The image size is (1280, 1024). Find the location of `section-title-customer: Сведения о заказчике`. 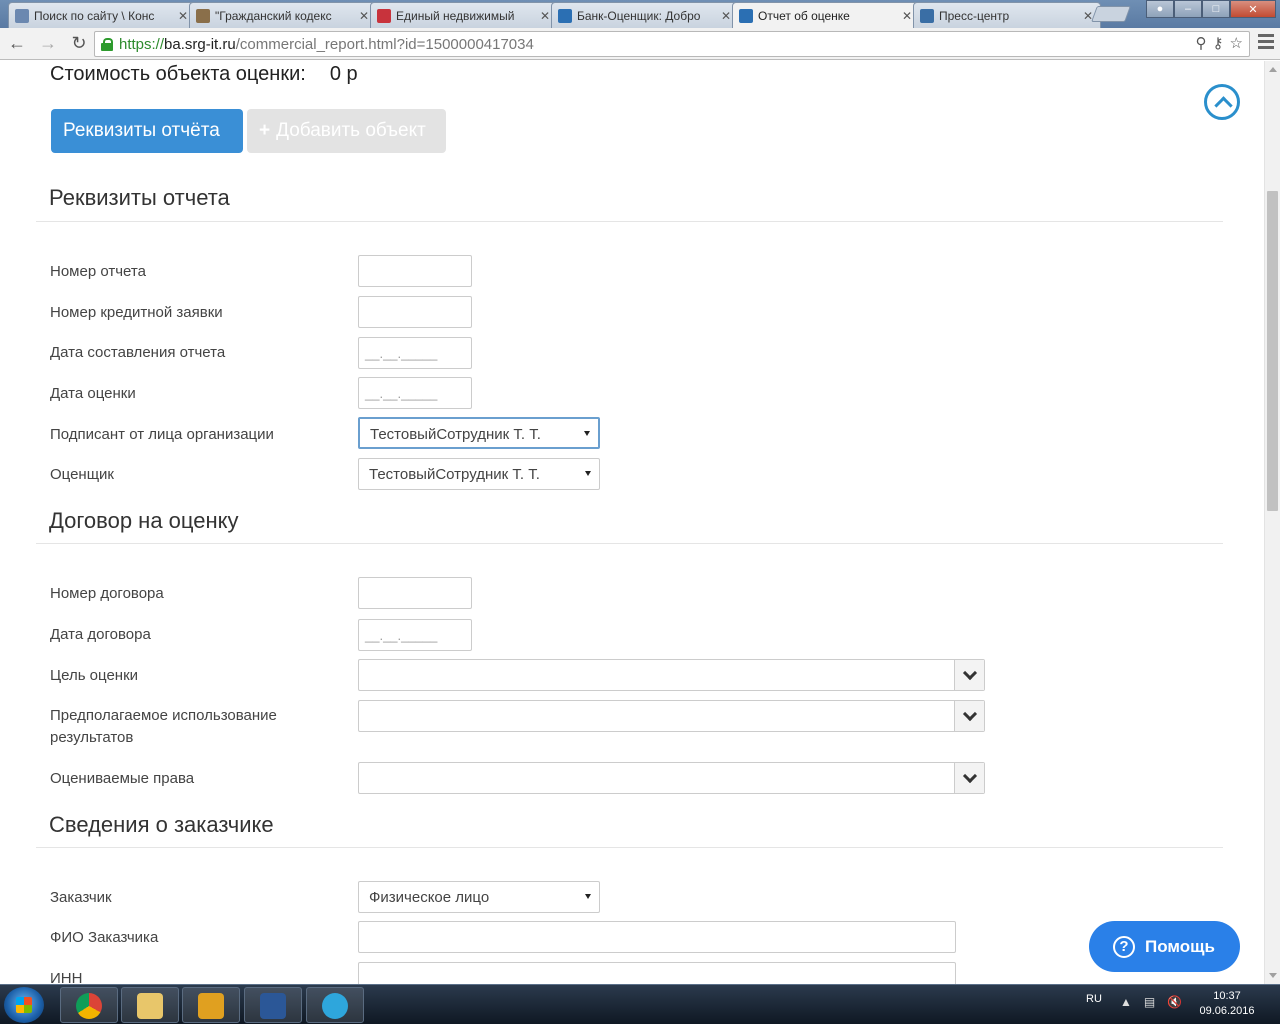

section-title-customer: Сведения о заказчике is located at coordinates (161, 824).